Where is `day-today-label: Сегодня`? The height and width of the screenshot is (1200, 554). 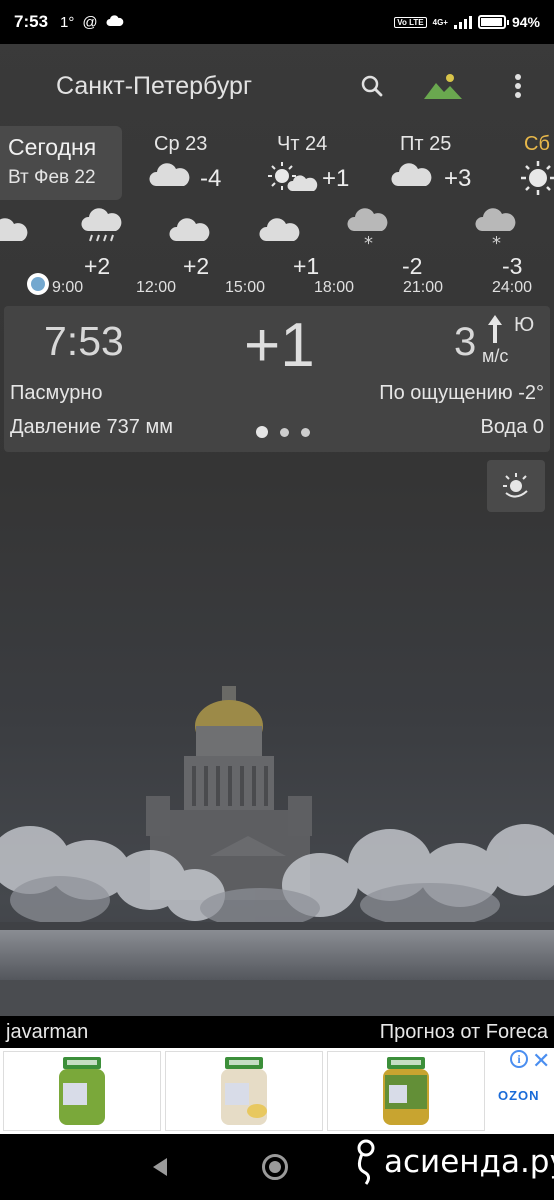 day-today-label: Сегодня is located at coordinates (52, 147).